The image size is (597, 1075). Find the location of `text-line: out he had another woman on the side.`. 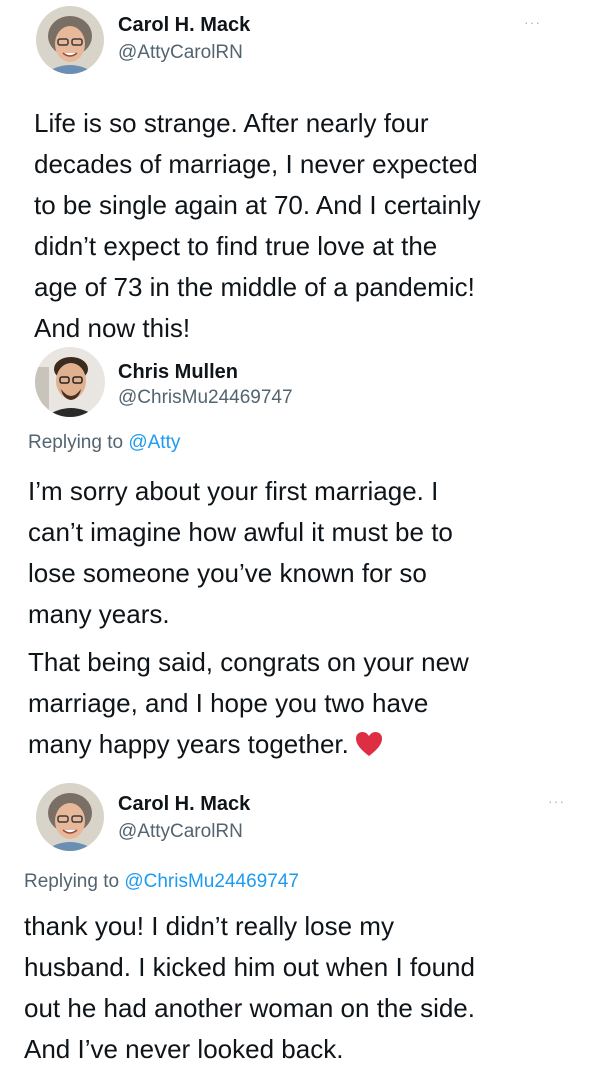

text-line: out he had another woman on the side. is located at coordinates (249, 1008).